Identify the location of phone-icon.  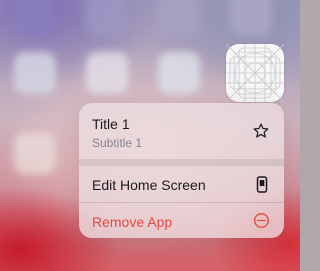
(262, 184).